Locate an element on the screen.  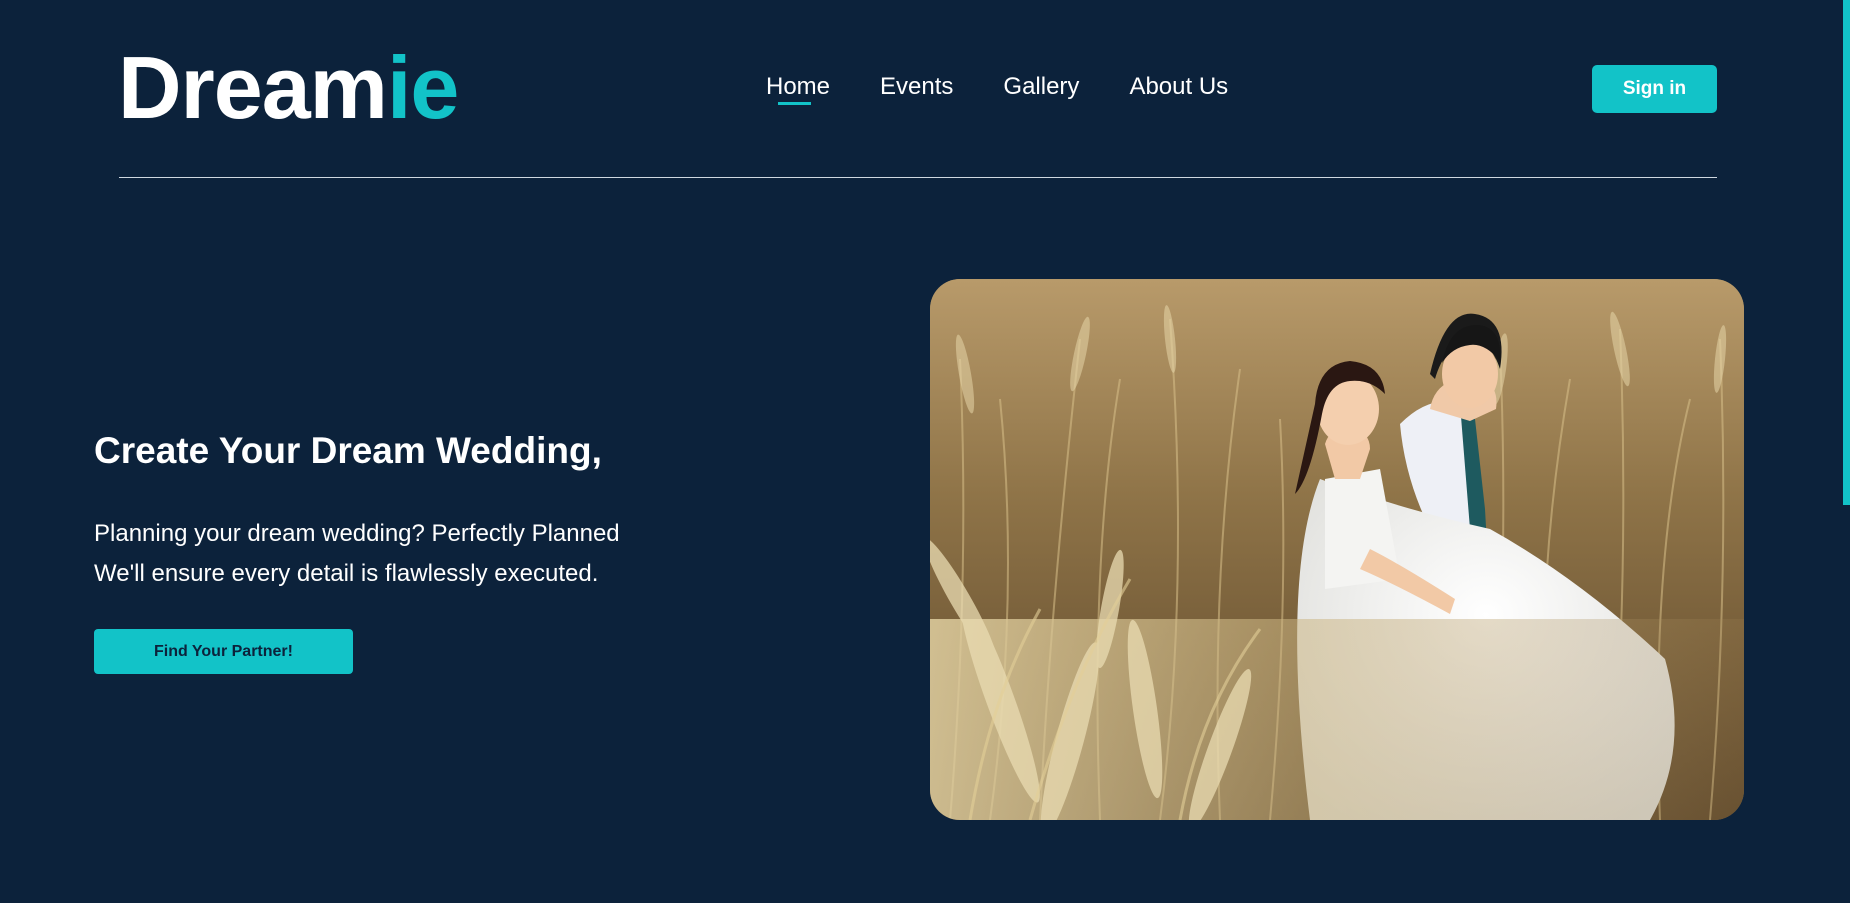
logo-accent-text: ie is located at coordinates (422, 87).